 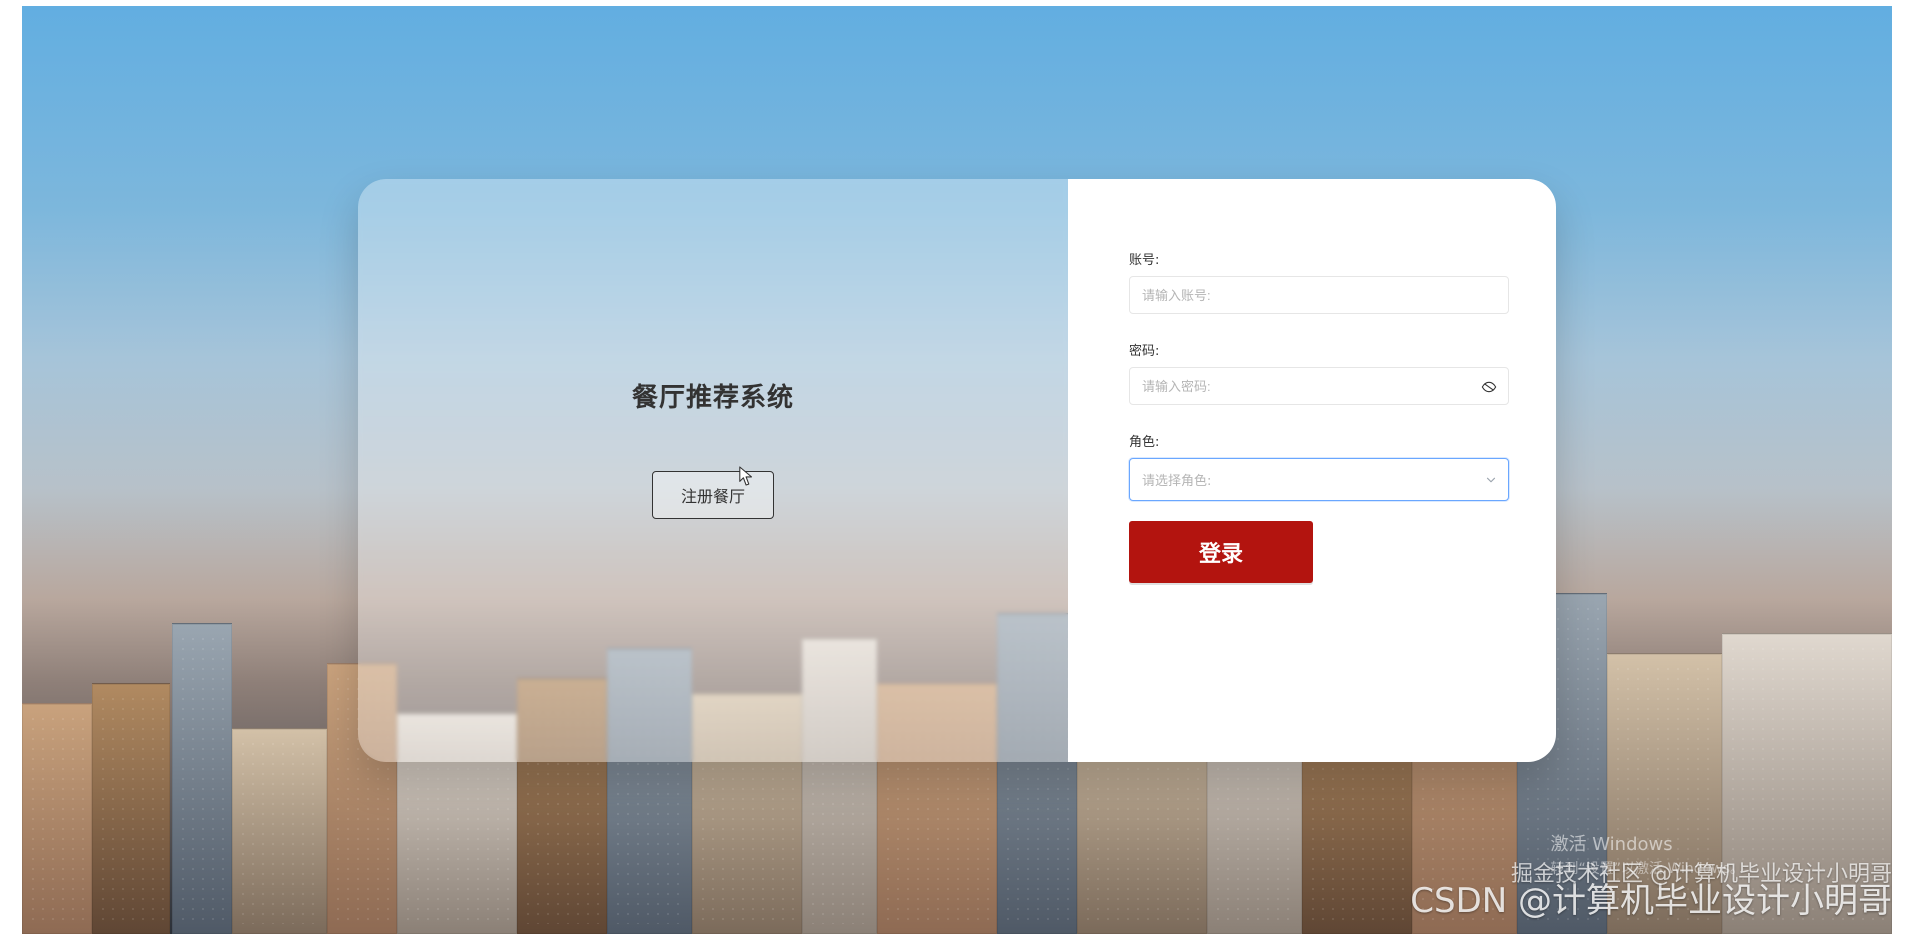 I want to click on password-field, so click(x=1319, y=386).